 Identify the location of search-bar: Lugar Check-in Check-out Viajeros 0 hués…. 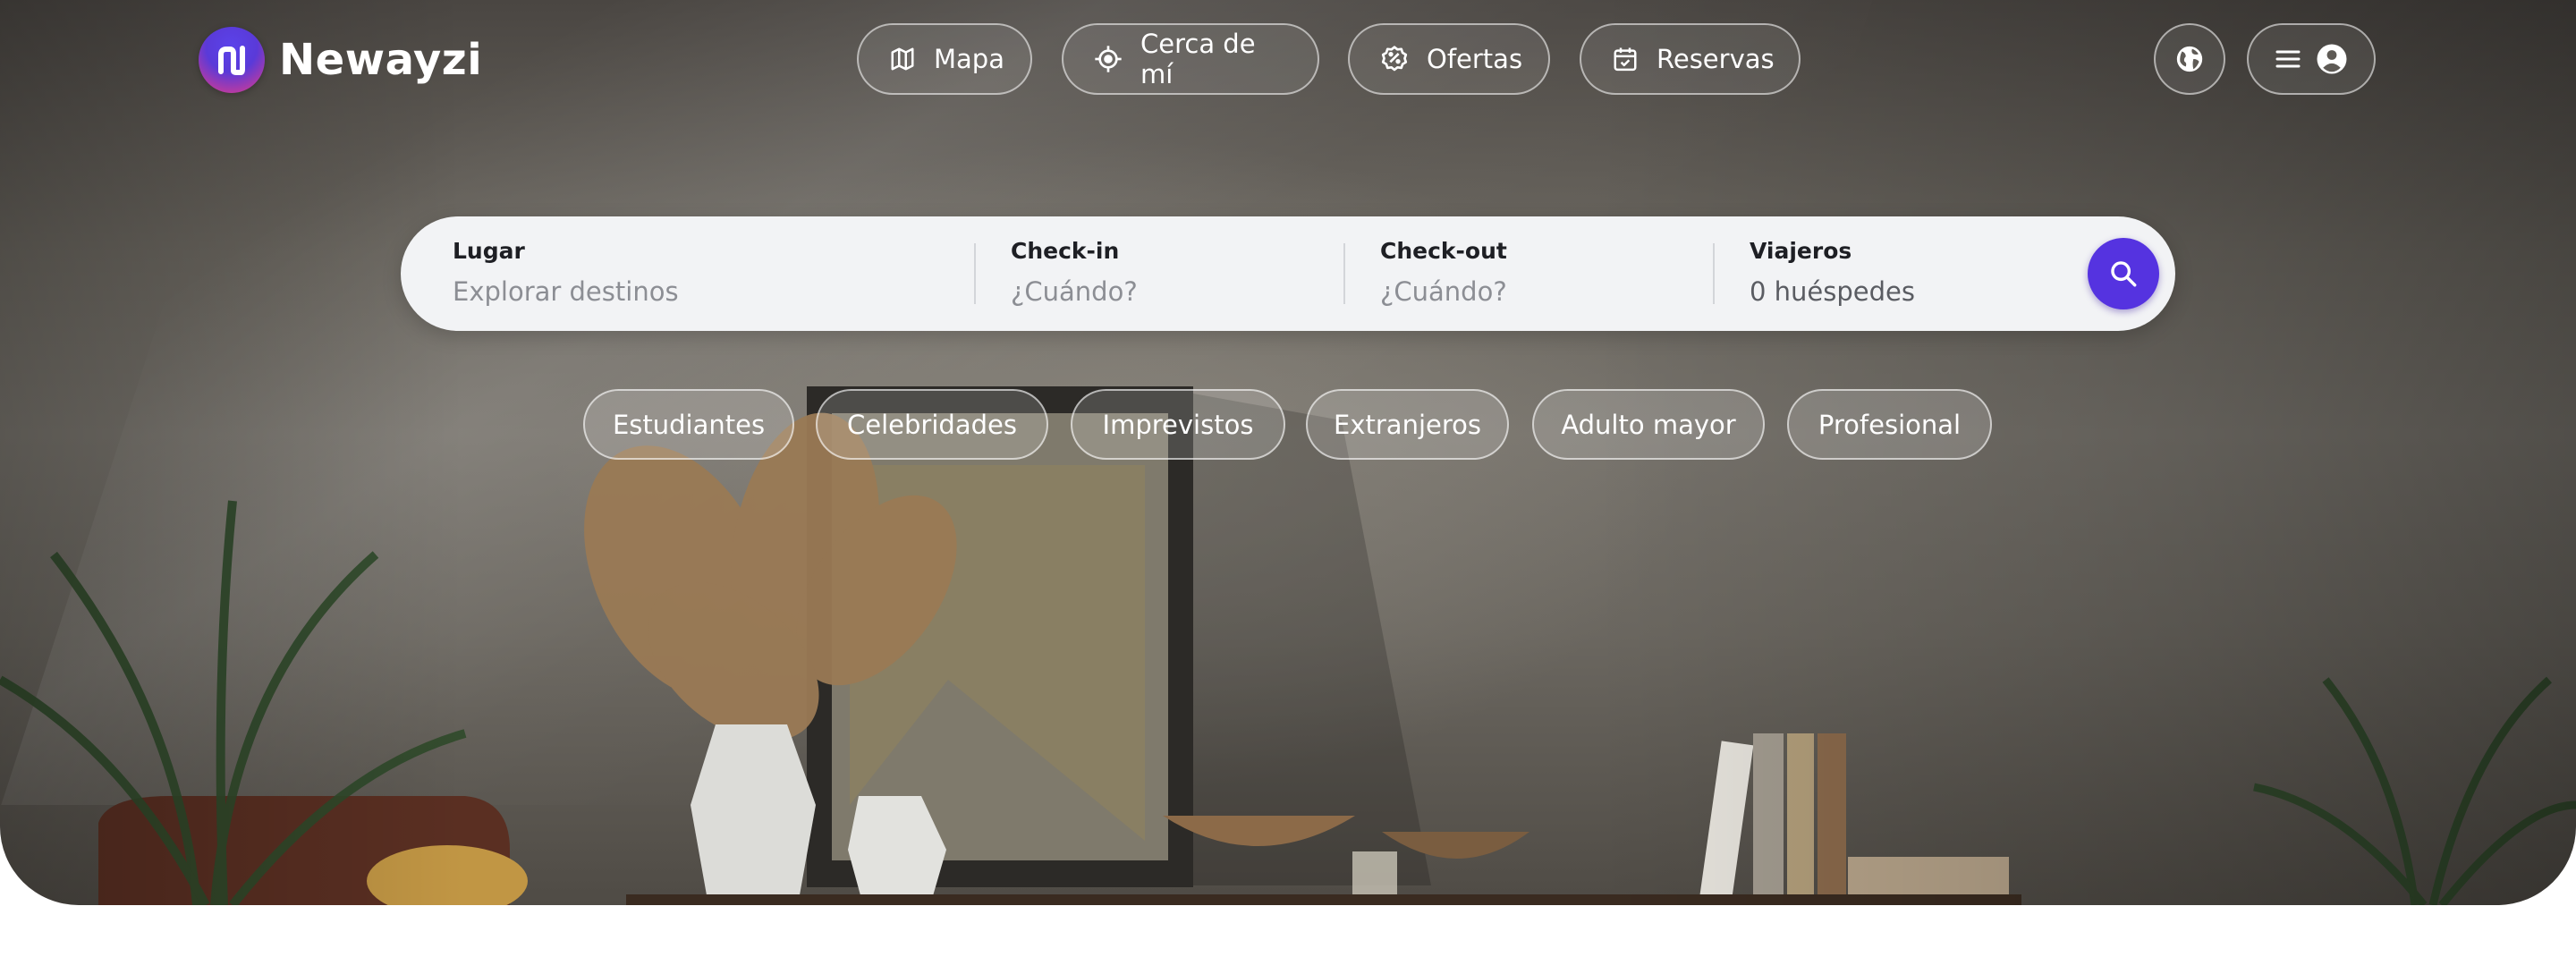
(1288, 273).